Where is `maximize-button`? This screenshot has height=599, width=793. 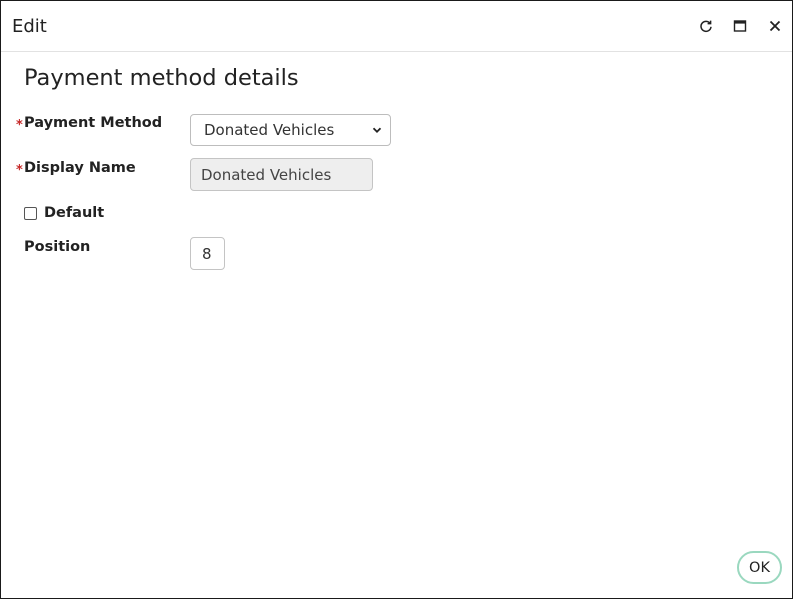
maximize-button is located at coordinates (740, 26).